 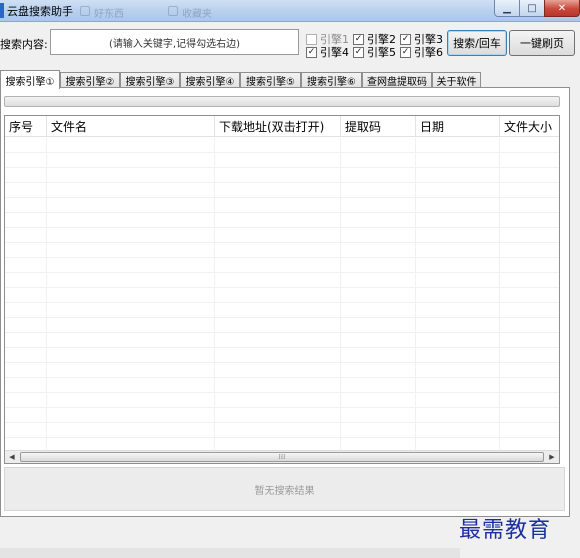 What do you see at coordinates (458, 126) in the screenshot?
I see `column-header: 日期` at bounding box center [458, 126].